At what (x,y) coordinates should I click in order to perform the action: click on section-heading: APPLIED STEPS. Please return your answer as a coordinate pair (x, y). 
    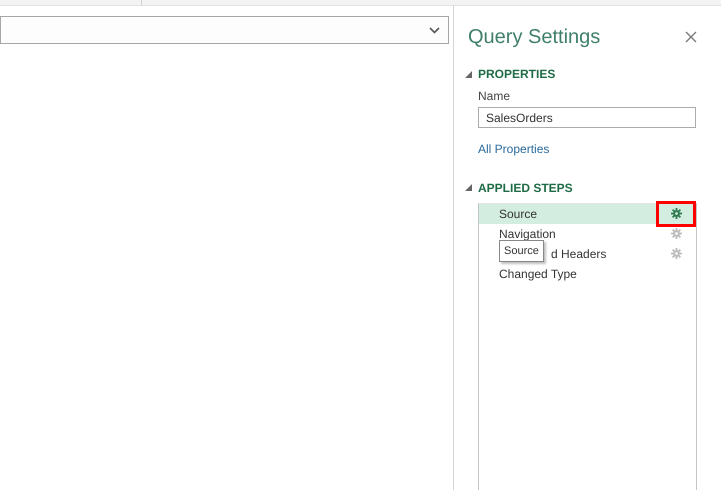
    Looking at the image, I should click on (525, 188).